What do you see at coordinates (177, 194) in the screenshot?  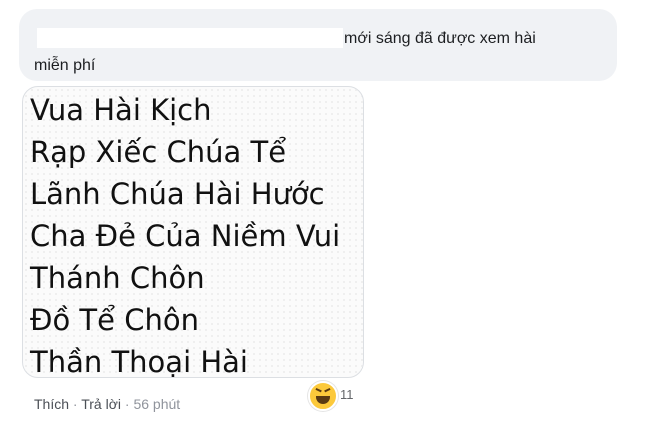 I see `image-text-line: Lãnh Chúa Hài Hước` at bounding box center [177, 194].